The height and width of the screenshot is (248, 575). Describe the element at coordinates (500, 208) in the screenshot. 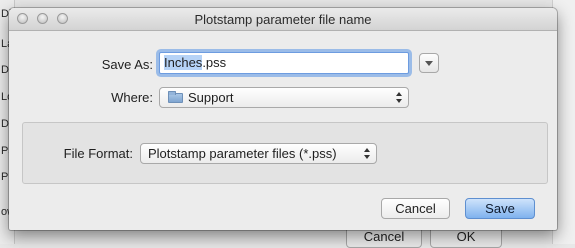

I see `save-button: Save` at that location.